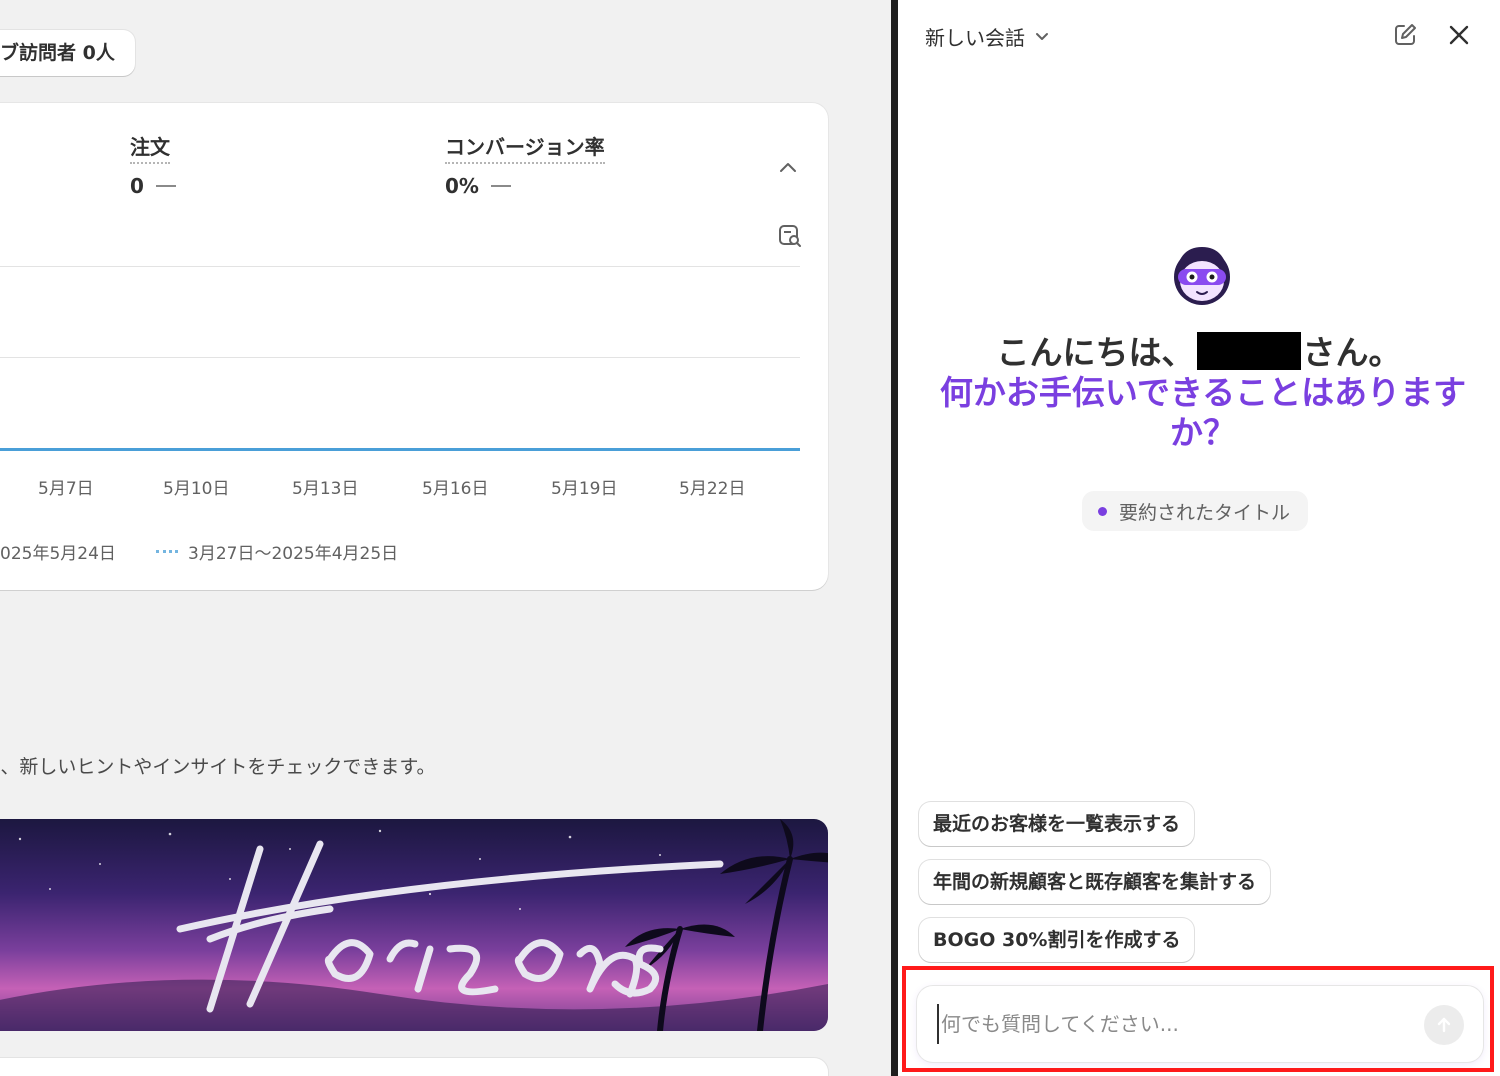 The height and width of the screenshot is (1076, 1500). Describe the element at coordinates (1248, 351) in the screenshot. I see `redacted-username` at that location.